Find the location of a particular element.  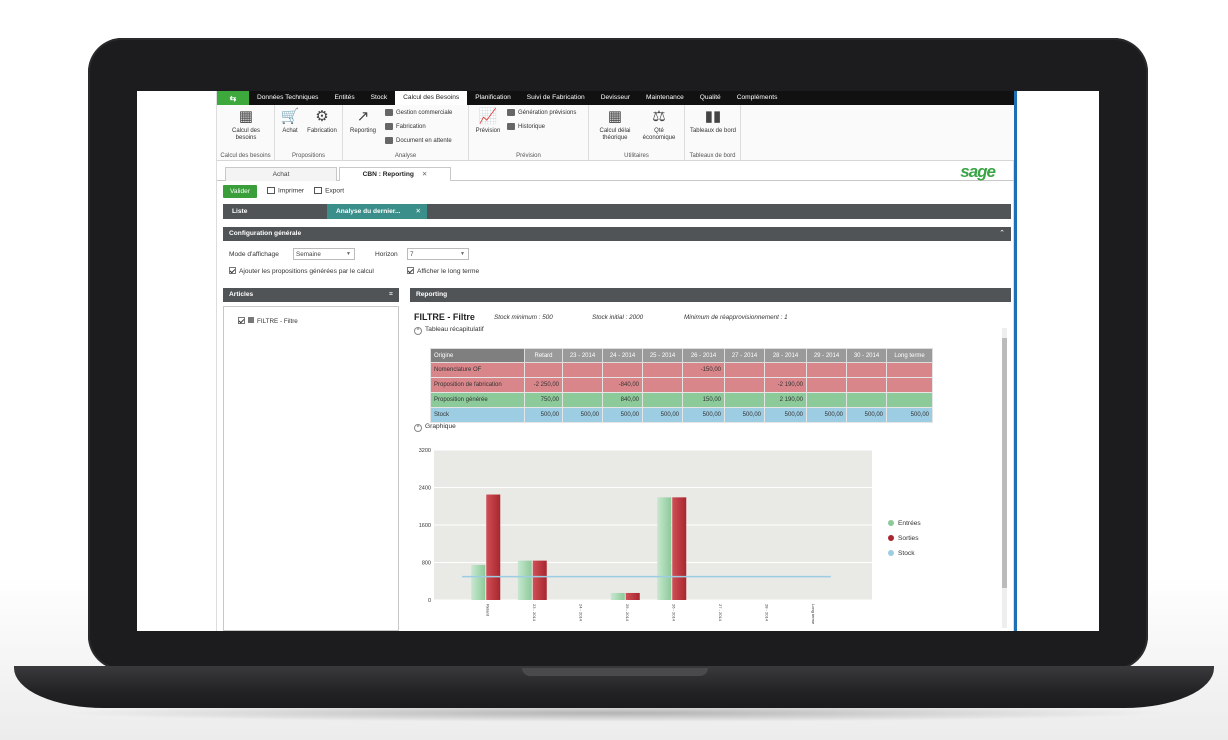

pin-icon: ⌗ is located at coordinates (391, 295).